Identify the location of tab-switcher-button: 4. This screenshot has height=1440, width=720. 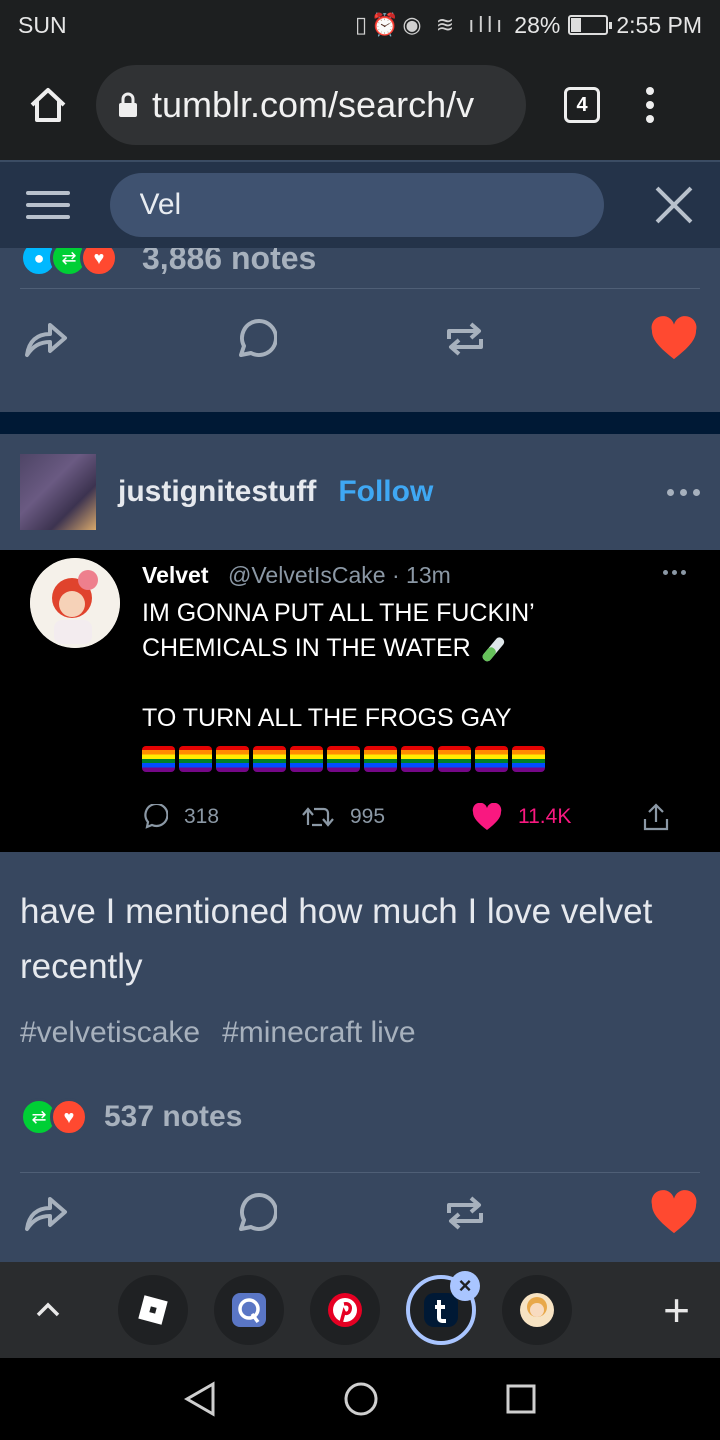
(582, 105).